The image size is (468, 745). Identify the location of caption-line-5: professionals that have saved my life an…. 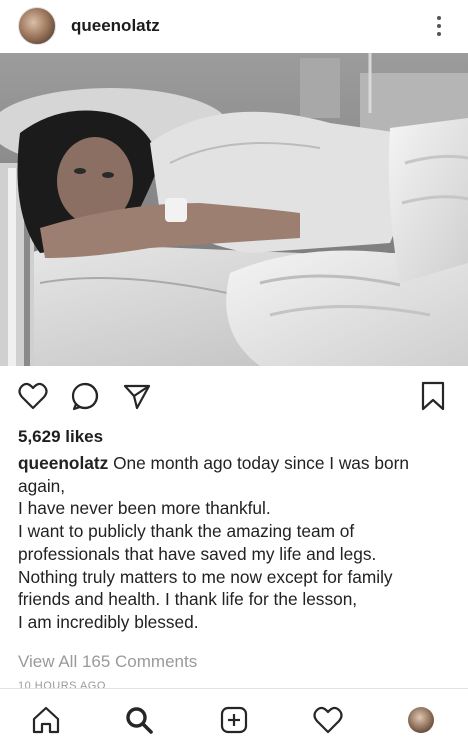
(197, 553).